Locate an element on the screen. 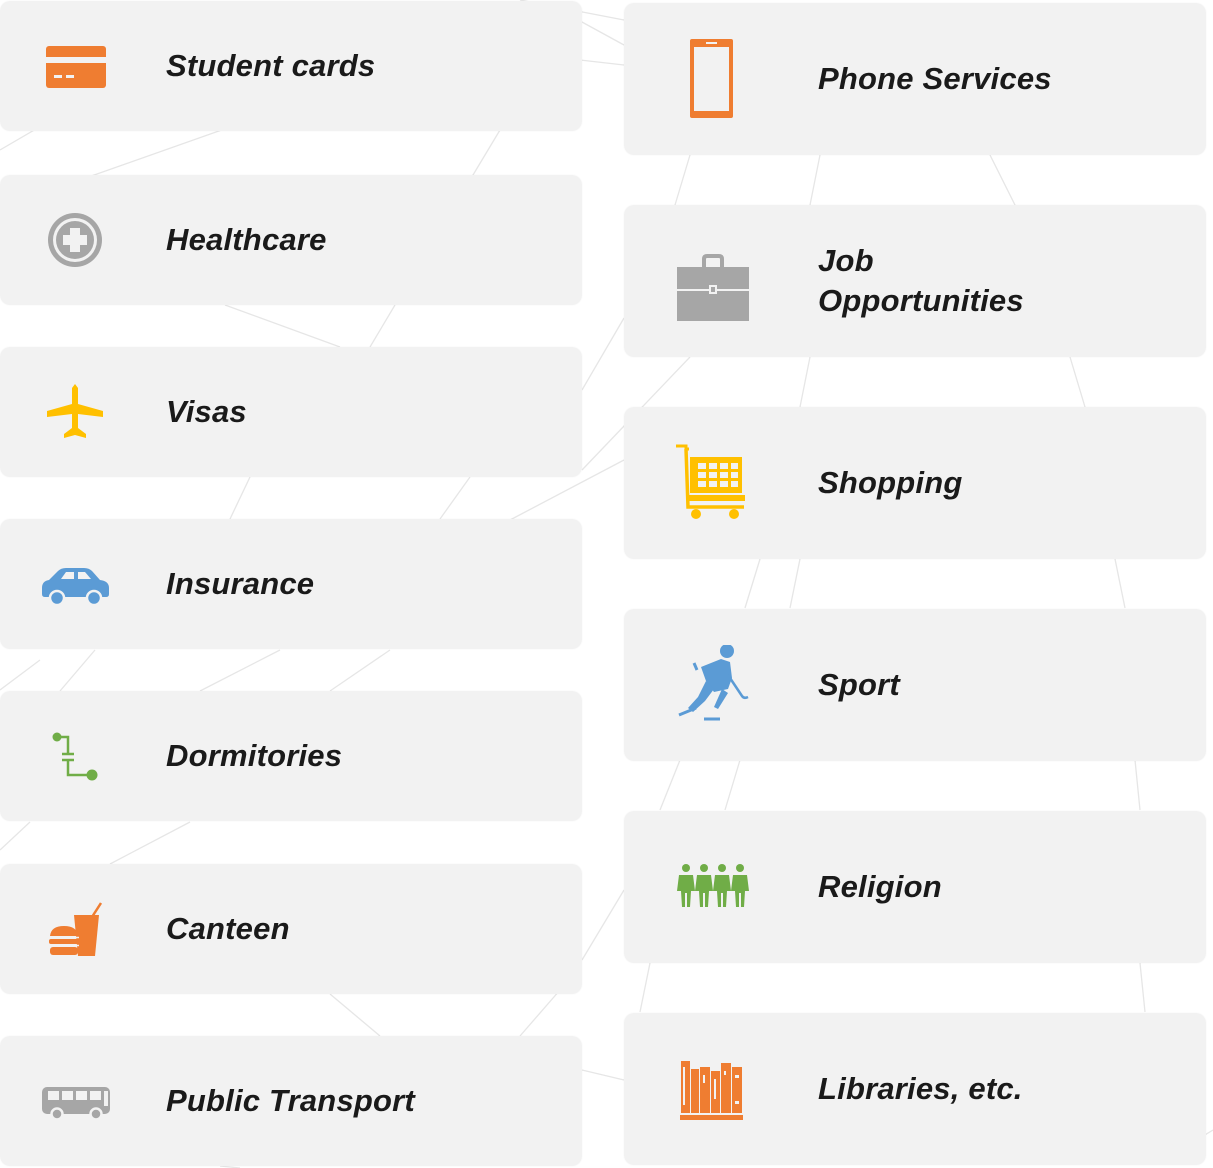  hockey-player-icon is located at coordinates (713, 683).